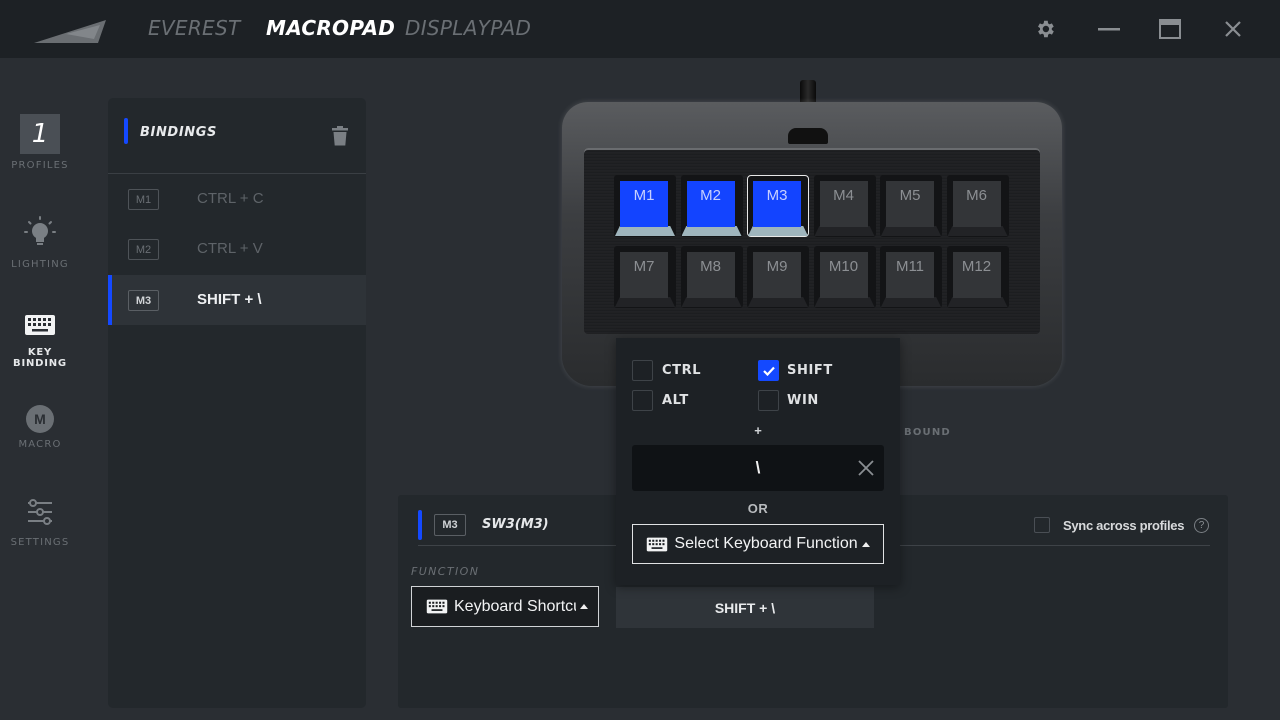 Image resolution: width=1280 pixels, height=720 pixels. I want to click on device-key-m12: M12, so click(977, 277).